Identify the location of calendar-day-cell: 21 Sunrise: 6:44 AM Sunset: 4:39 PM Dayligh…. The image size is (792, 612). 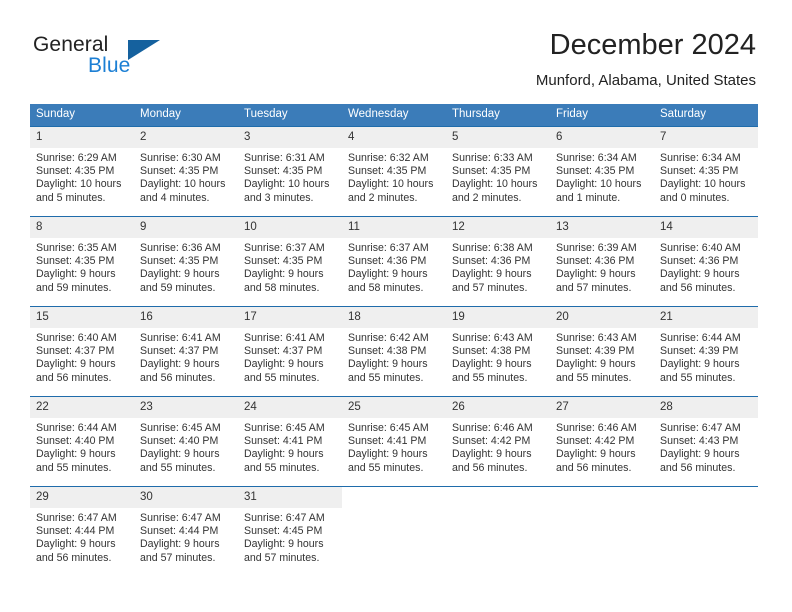
(706, 351).